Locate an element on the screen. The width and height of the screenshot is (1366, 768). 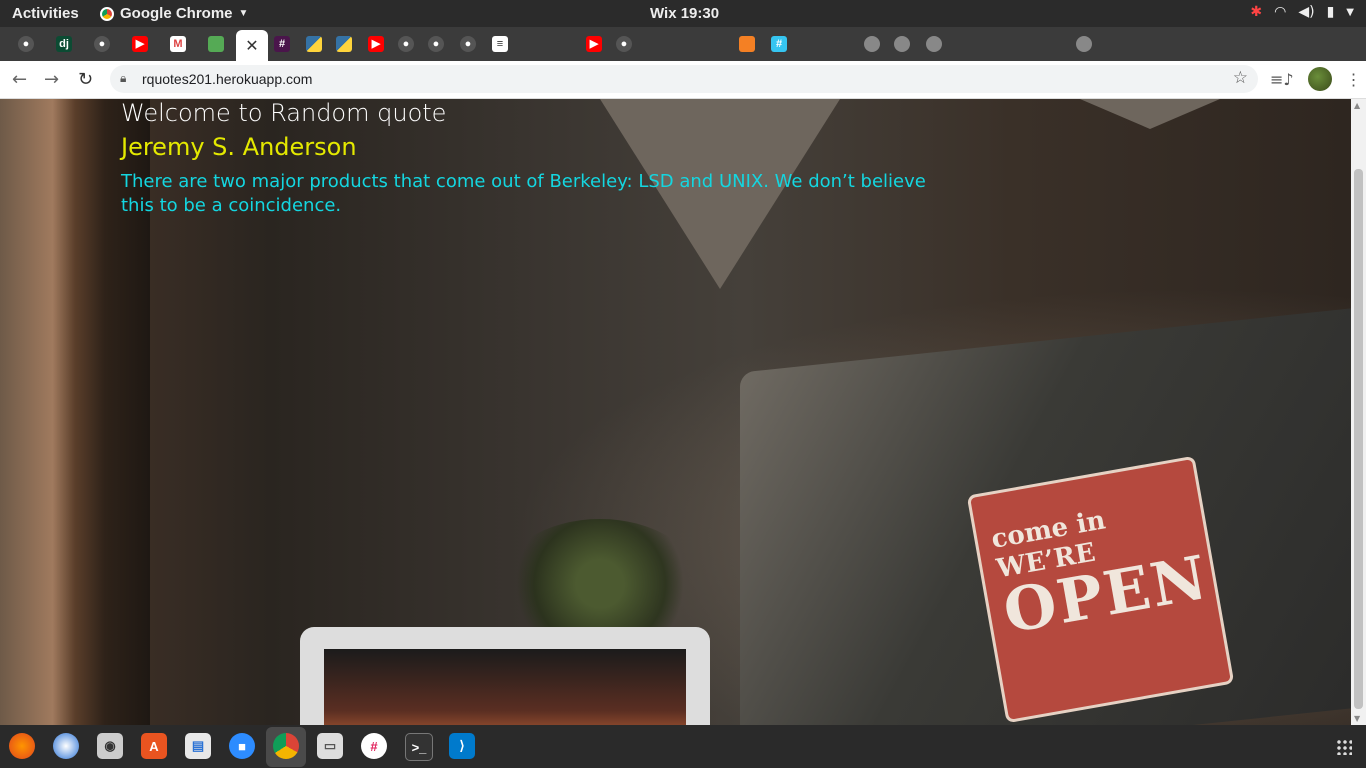
system-tray: ✱ ◠ ◀) ▮ ▼ is located at coordinates (1302, 12).